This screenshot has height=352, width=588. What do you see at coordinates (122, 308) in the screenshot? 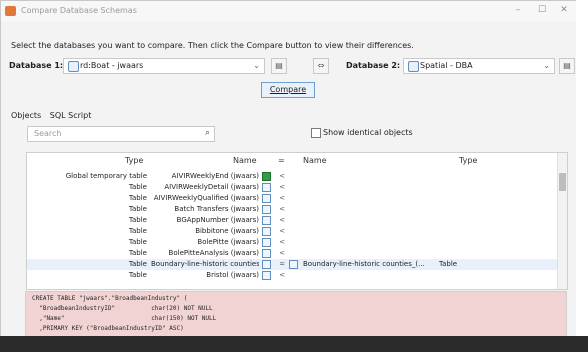
I see `sql-line: "BroadbeanIndustryID" char(20) NOT NULL` at bounding box center [122, 308].